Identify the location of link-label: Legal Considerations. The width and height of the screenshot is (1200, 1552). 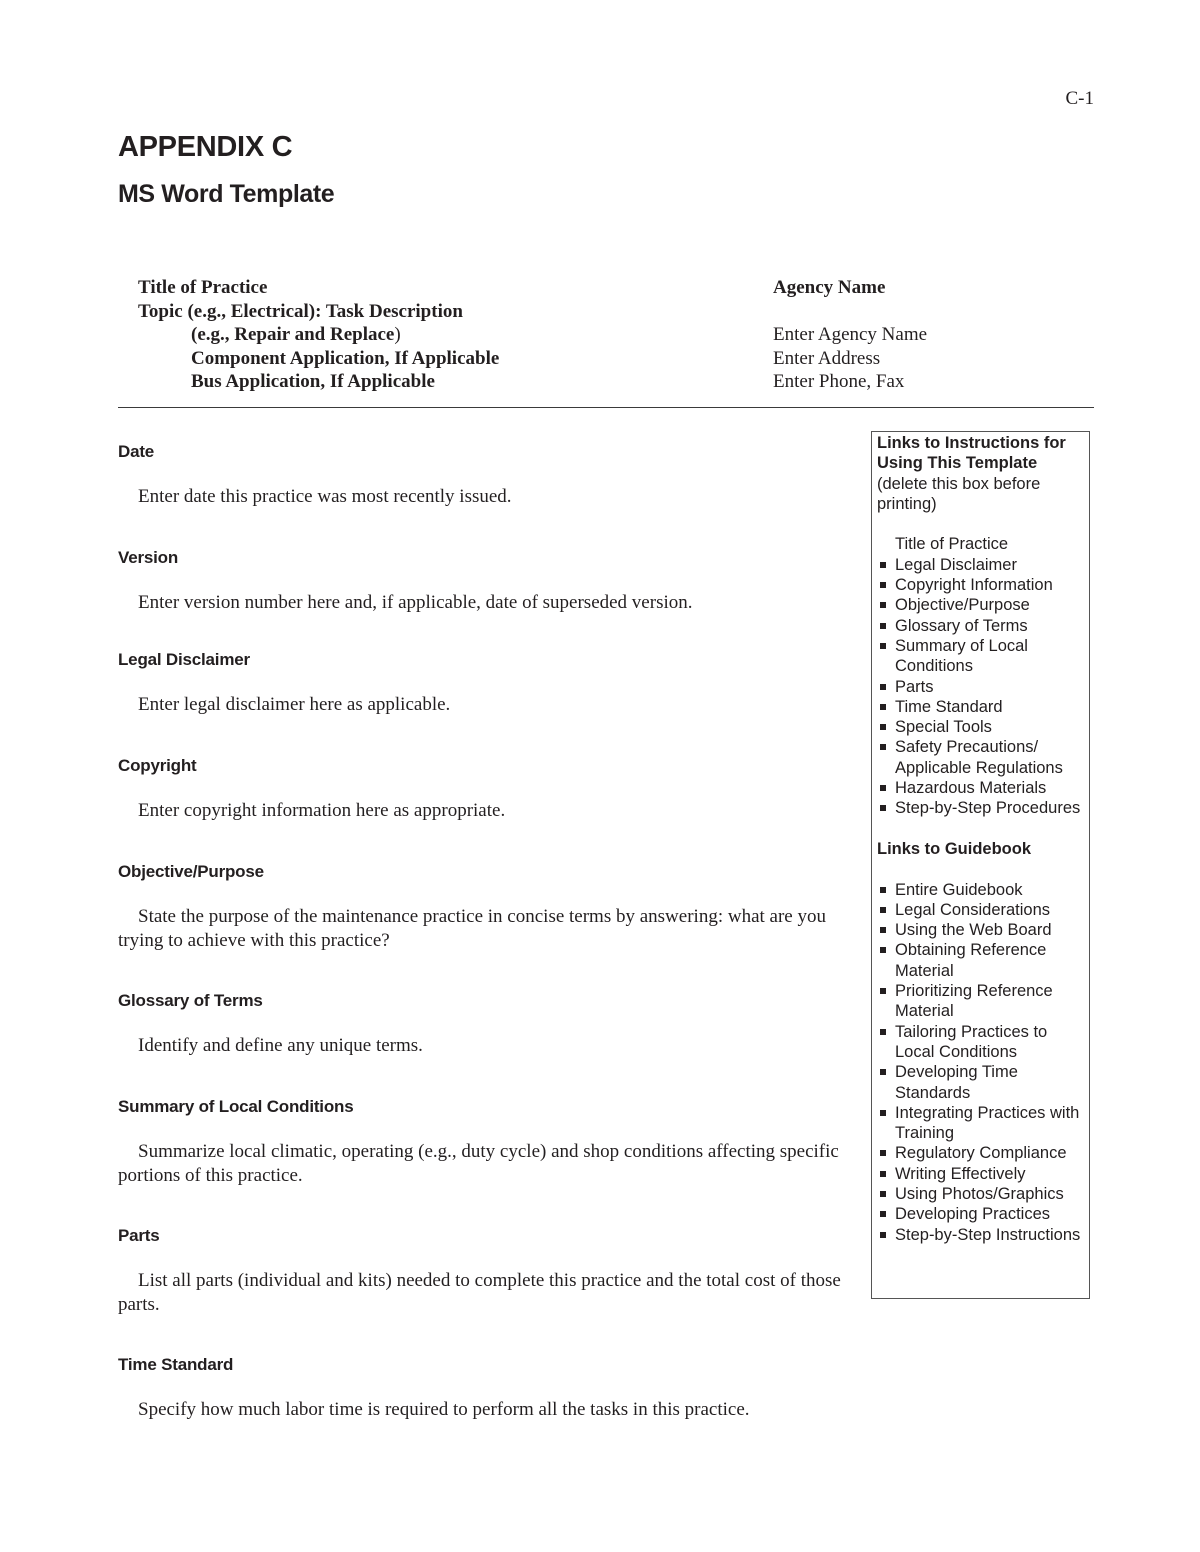
(973, 909).